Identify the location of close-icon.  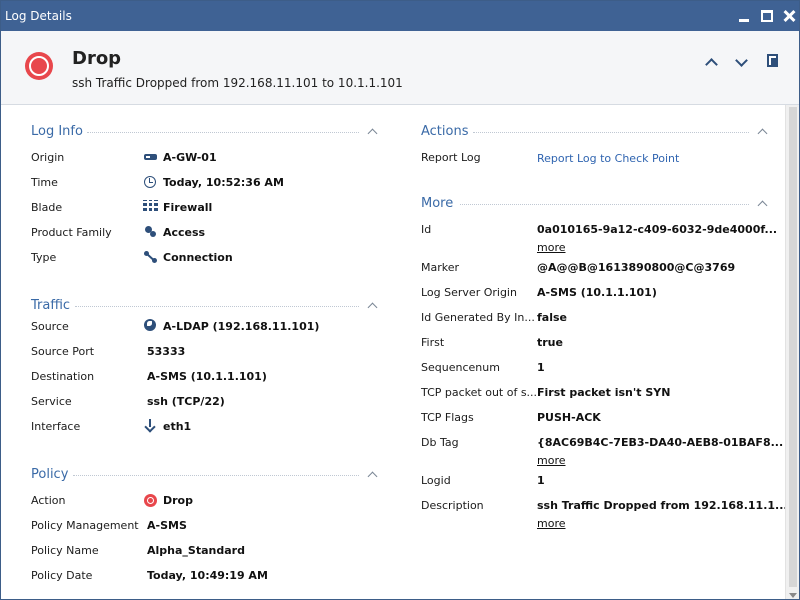
(789, 16).